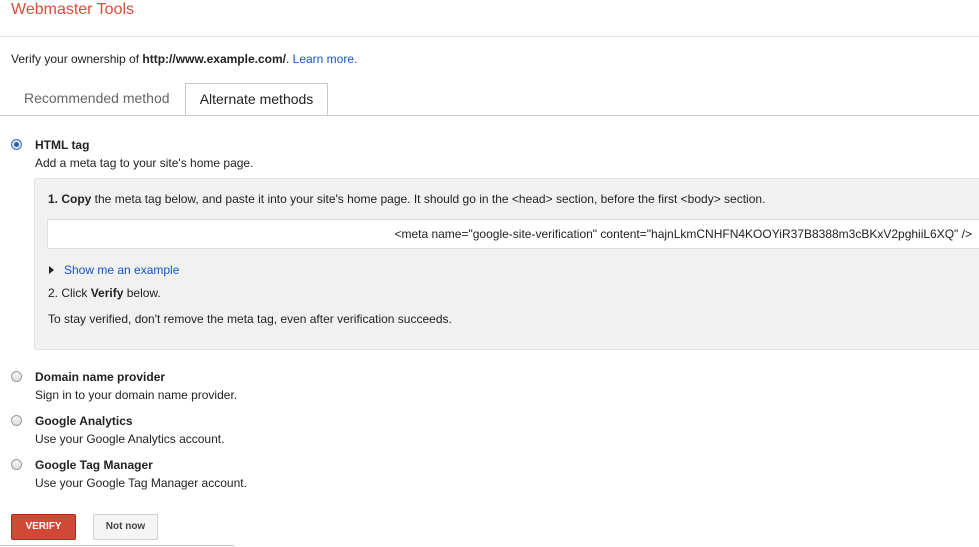 Image resolution: width=979 pixels, height=547 pixels. Describe the element at coordinates (94, 465) in the screenshot. I see `option-tag-manager-title: Google Tag Manager` at that location.